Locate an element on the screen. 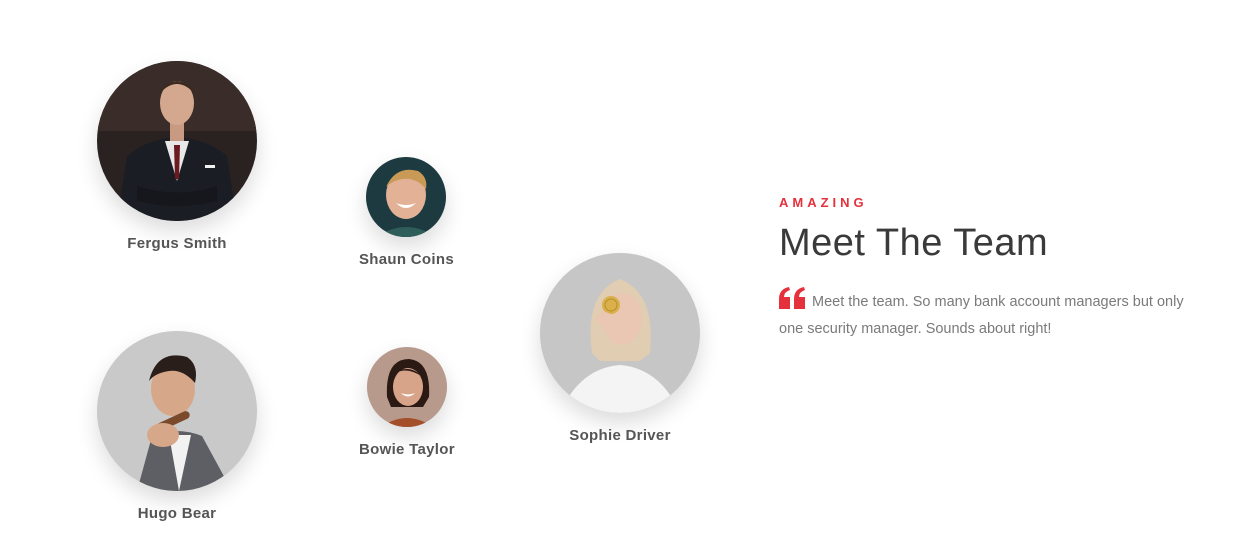 The image size is (1244, 560). member-name: Bowie Taylor is located at coordinates (407, 449).